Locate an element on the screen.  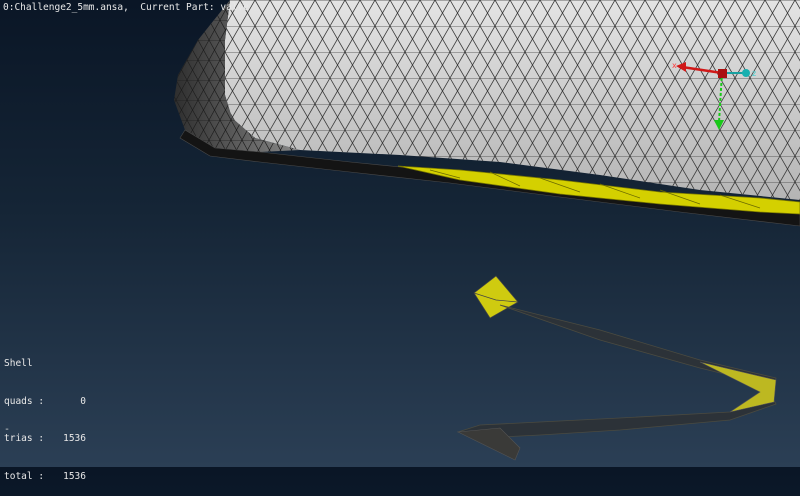
triad-origin is located at coordinates (722, 73).